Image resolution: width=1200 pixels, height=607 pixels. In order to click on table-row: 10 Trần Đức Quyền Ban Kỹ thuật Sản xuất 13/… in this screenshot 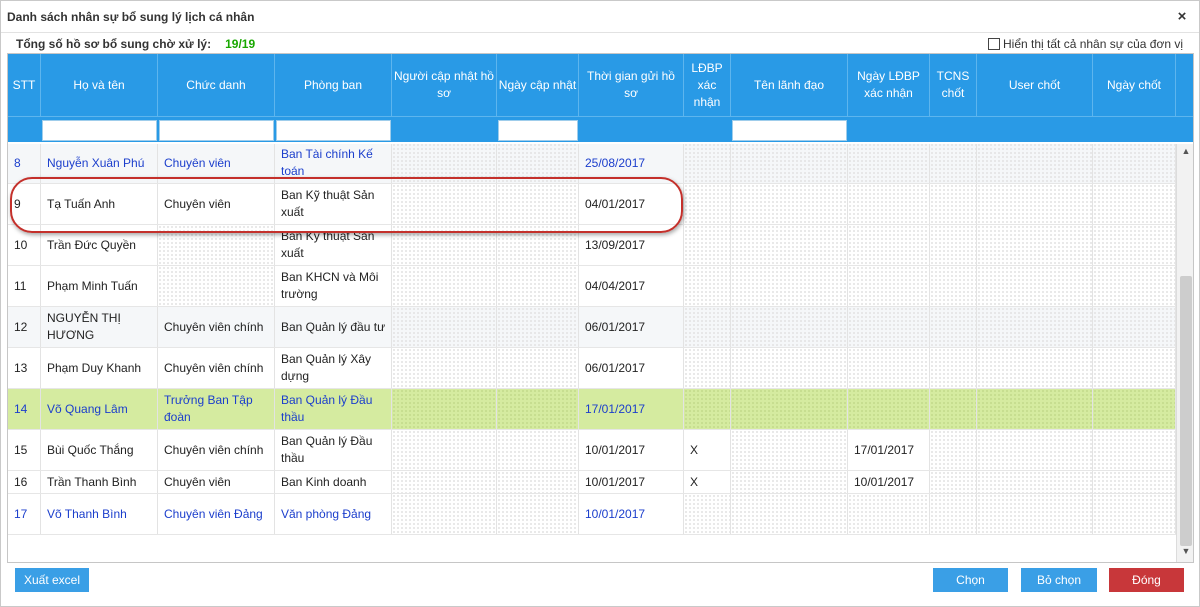, I will do `click(592, 245)`.